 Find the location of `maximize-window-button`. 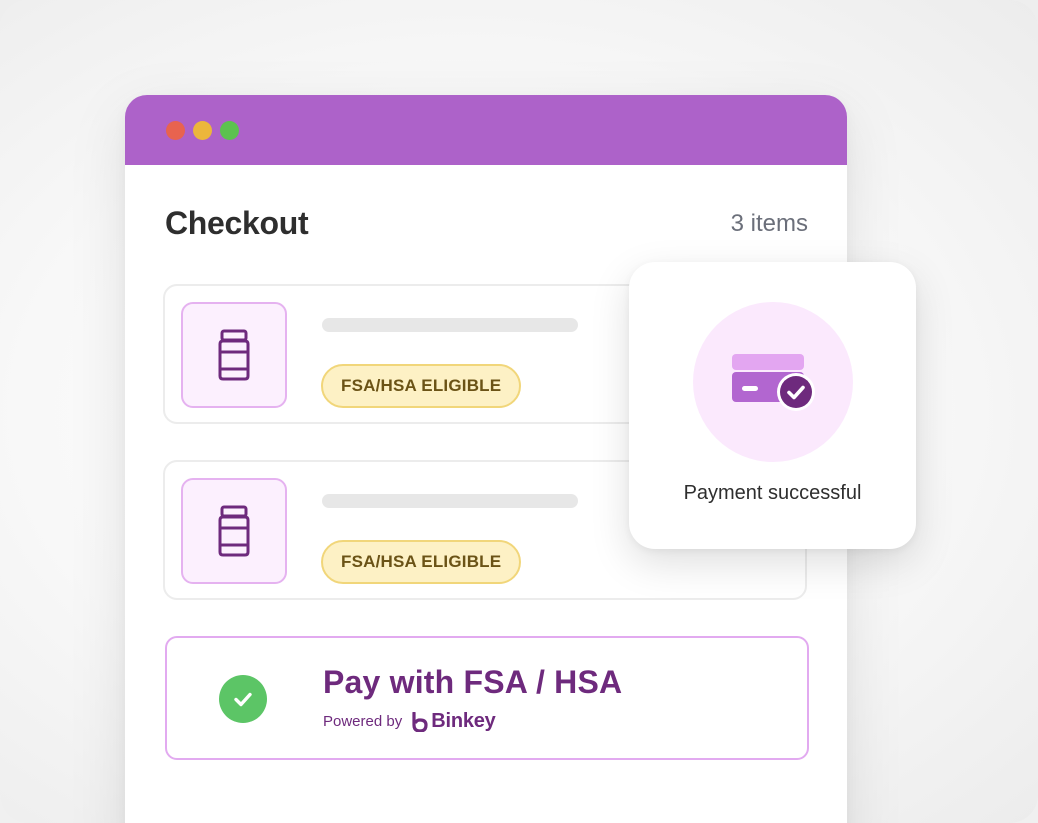

maximize-window-button is located at coordinates (229, 130).